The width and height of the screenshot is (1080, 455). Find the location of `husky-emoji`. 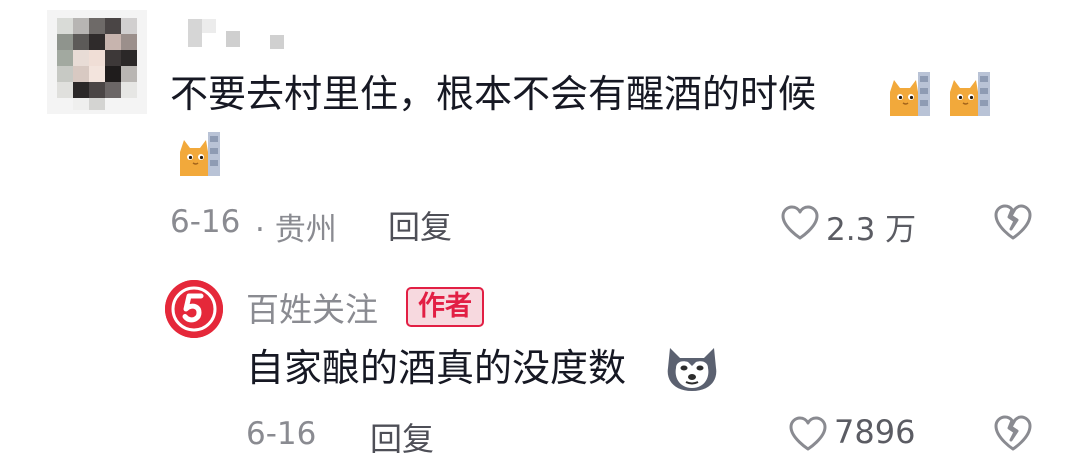

husky-emoji is located at coordinates (692, 371).